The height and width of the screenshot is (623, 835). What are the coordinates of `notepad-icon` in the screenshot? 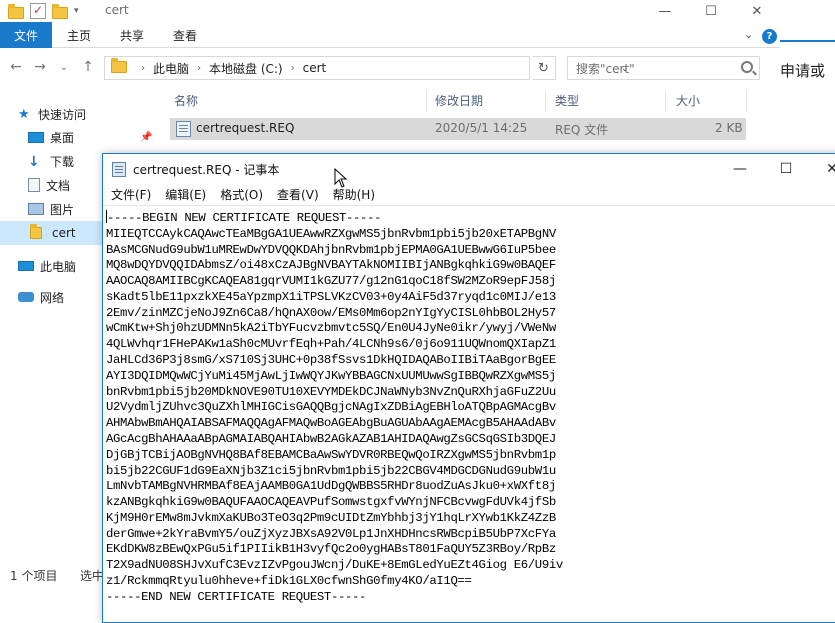 It's located at (119, 169).